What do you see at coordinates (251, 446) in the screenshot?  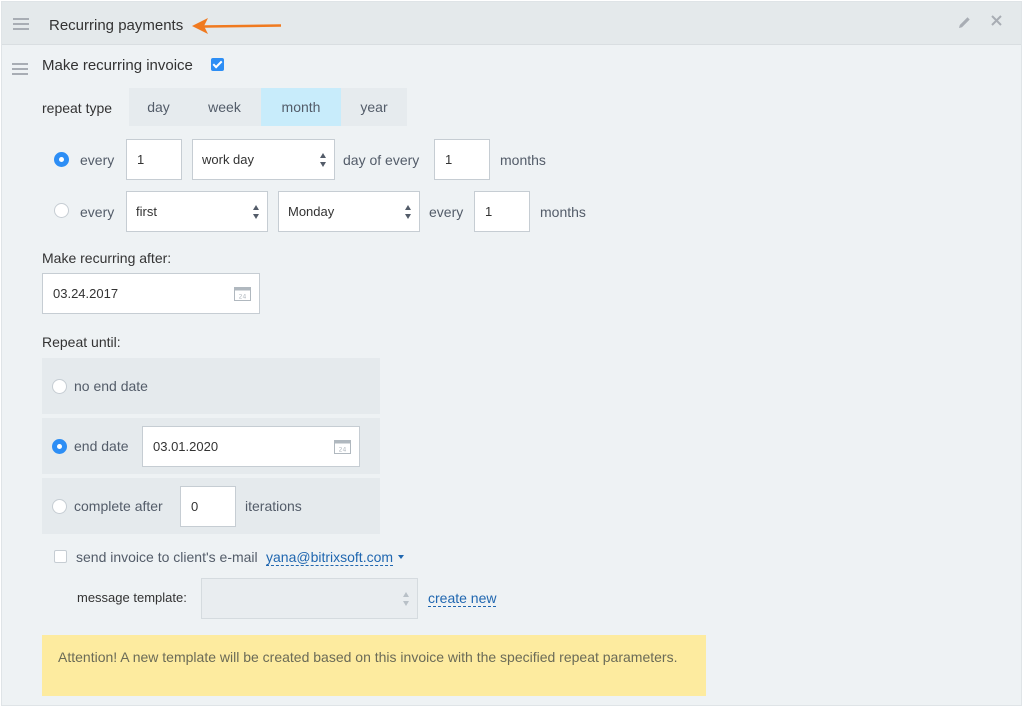 I see `end-date-input: 03.01.2020 24` at bounding box center [251, 446].